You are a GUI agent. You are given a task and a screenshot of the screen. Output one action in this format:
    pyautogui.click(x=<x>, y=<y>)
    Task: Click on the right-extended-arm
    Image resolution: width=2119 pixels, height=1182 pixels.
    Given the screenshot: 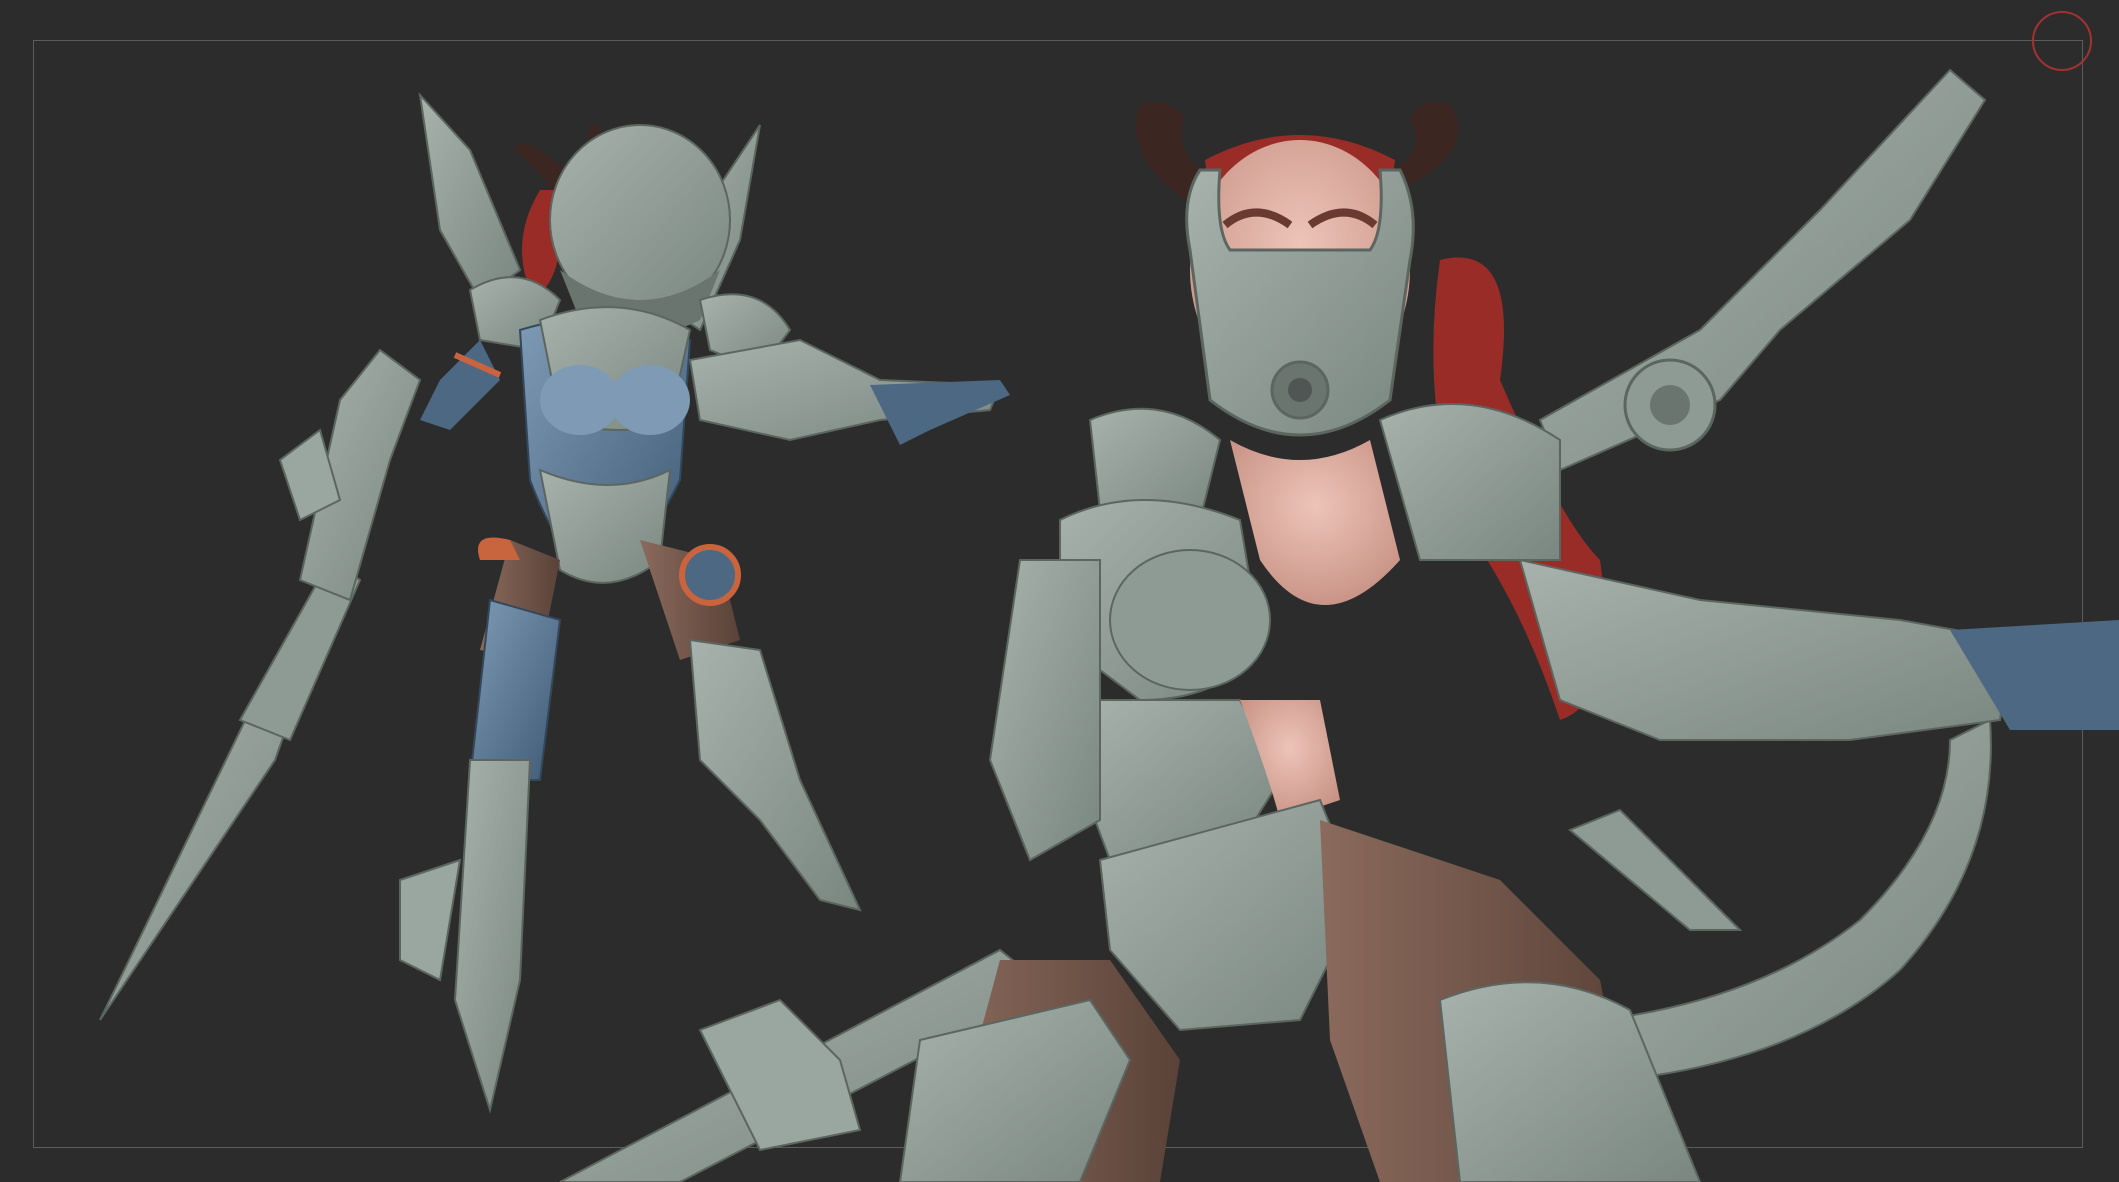 What is the action you would take?
    pyautogui.click(x=1765, y=649)
    